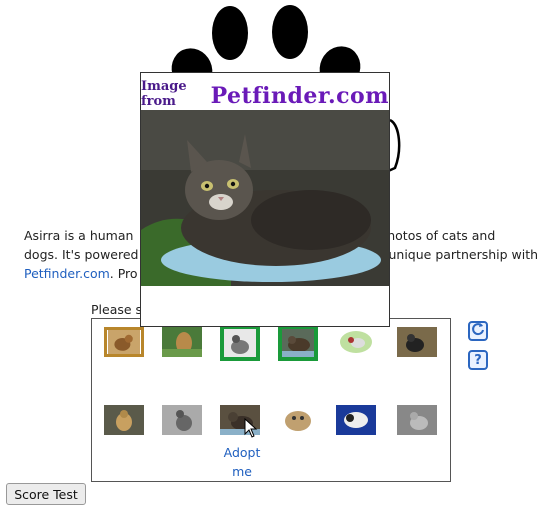 Image resolution: width=549 pixels, height=511 pixels. What do you see at coordinates (251, 428) in the screenshot?
I see `mouse-cursor` at bounding box center [251, 428].